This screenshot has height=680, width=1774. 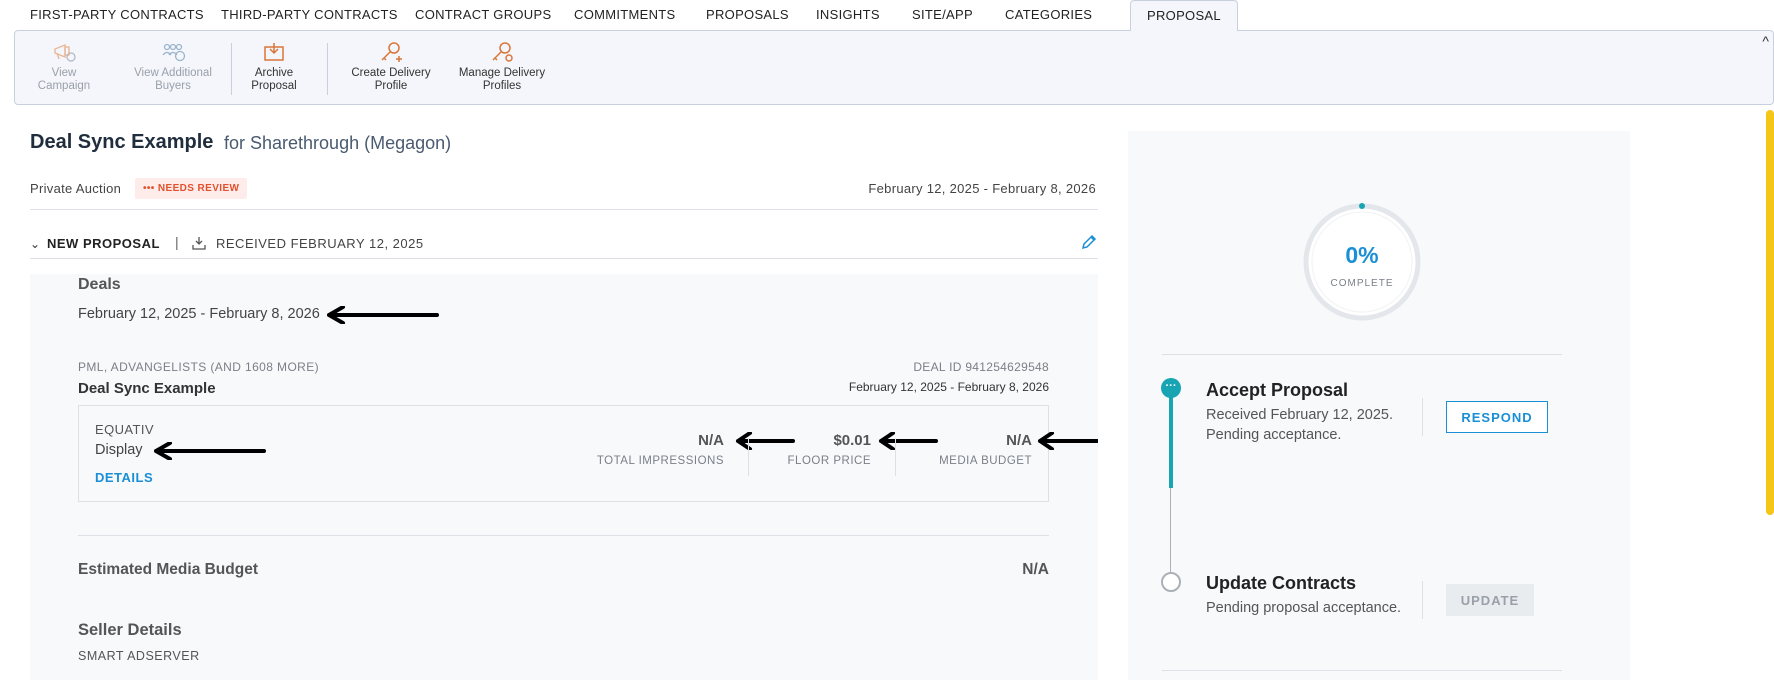 I want to click on create-profile-label-2: Profile, so click(x=391, y=86).